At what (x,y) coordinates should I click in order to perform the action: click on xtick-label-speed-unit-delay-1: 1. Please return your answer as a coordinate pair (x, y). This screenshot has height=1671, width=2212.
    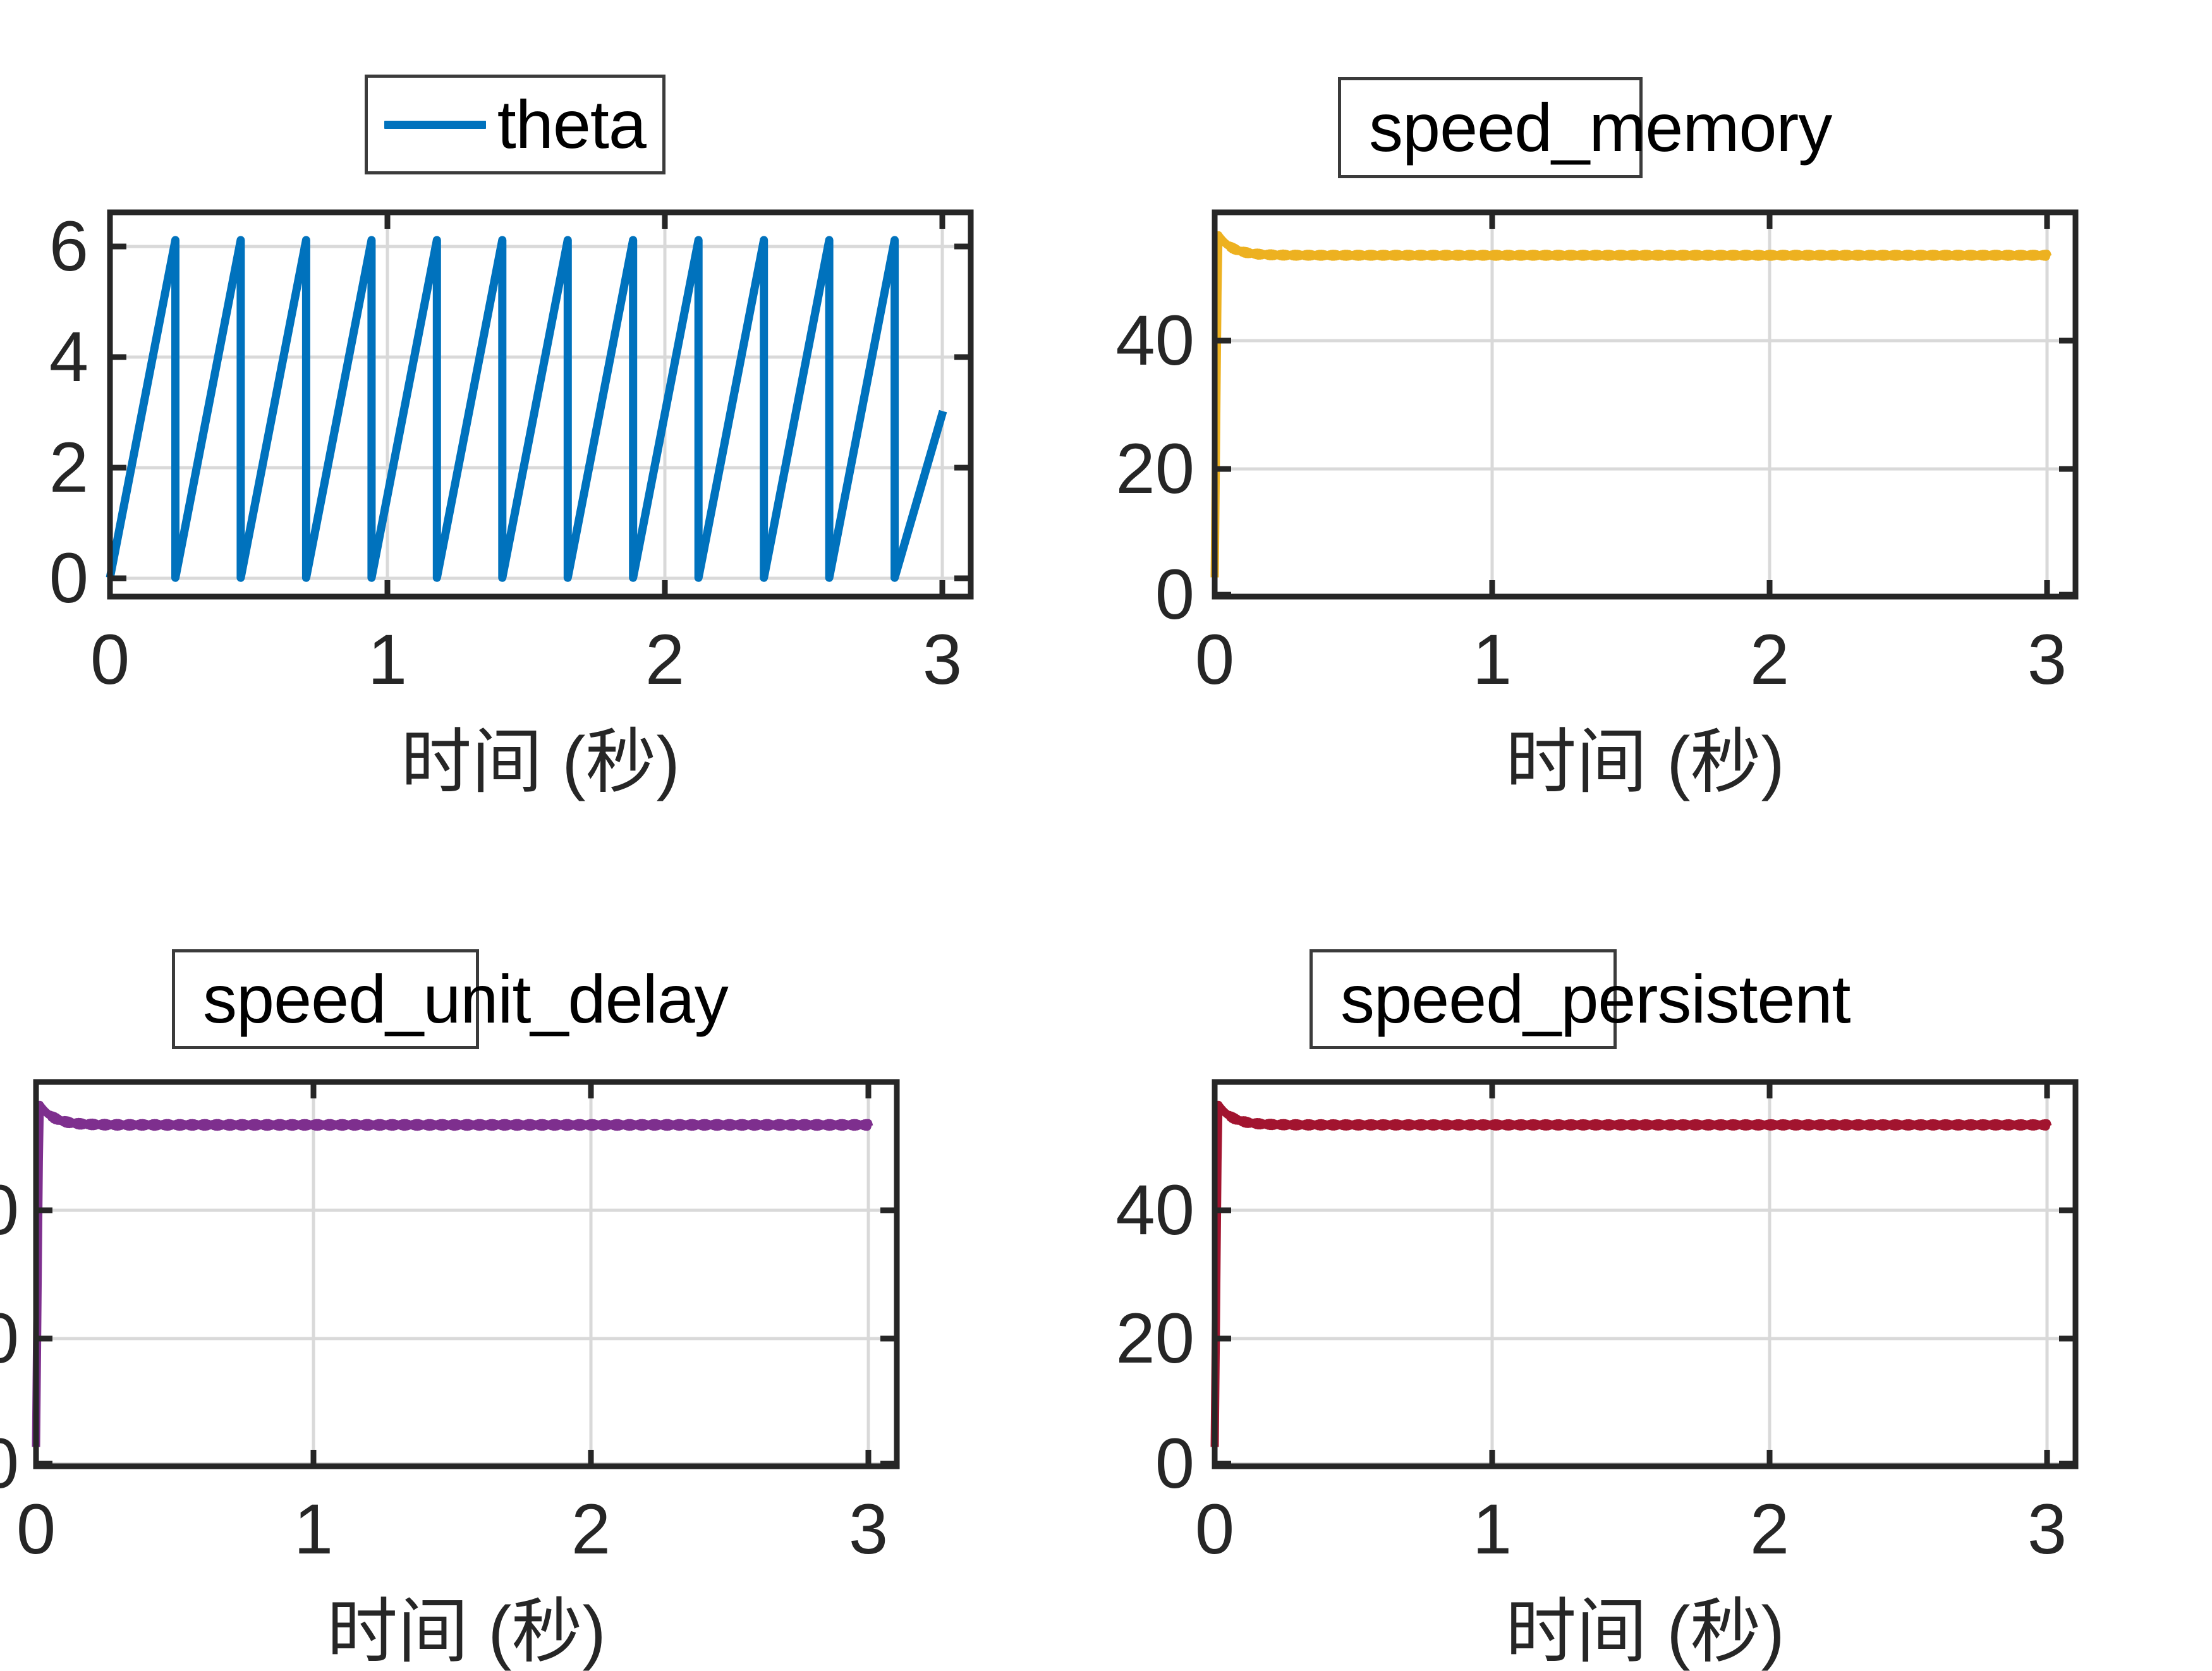
    Looking at the image, I should click on (313, 1529).